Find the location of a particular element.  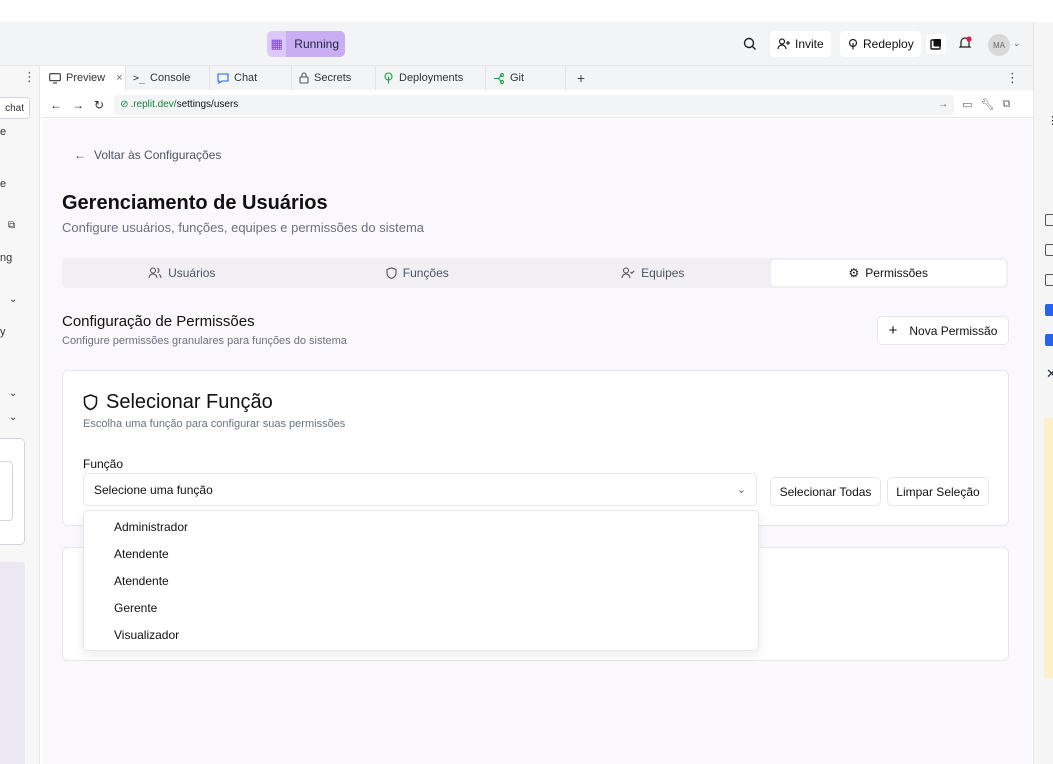

clear-selection-button: Limpar Seleção is located at coordinates (938, 491).